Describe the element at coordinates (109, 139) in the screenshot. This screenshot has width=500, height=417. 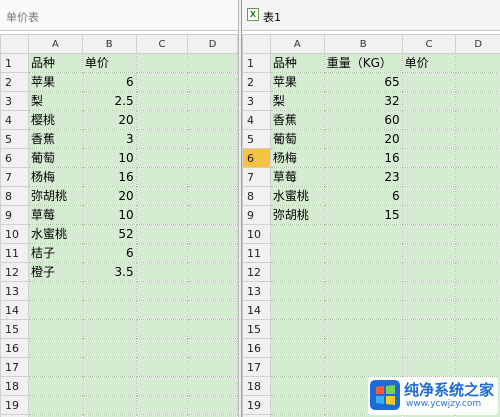
I see `cell-b: 3` at that location.